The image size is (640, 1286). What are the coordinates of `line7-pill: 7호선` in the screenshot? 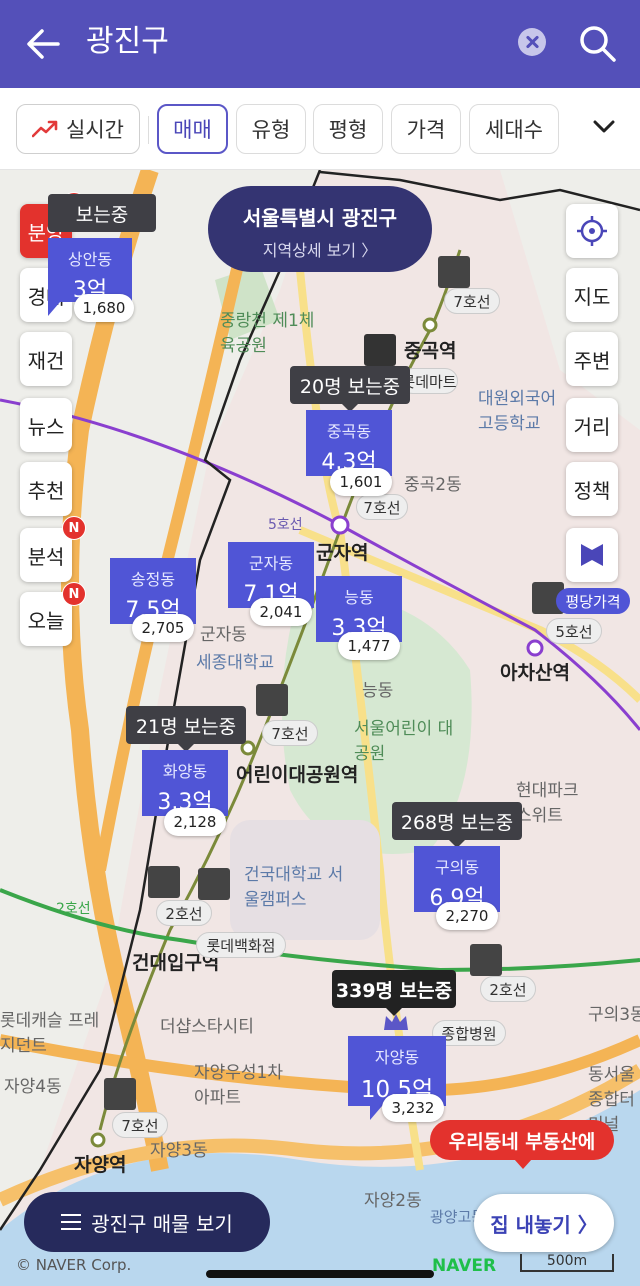 It's located at (472, 301).